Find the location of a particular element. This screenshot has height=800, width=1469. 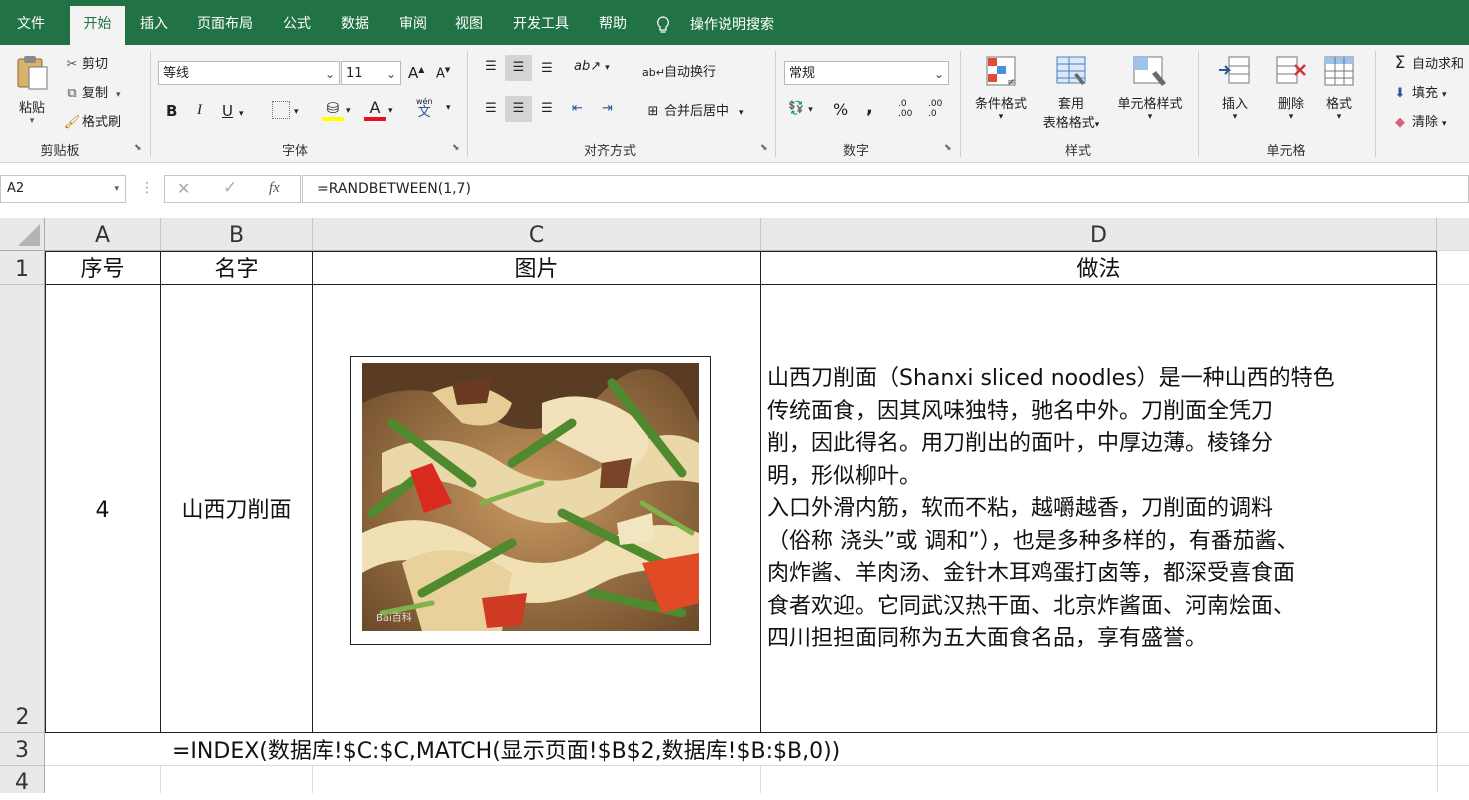

tab-insert: 插入 is located at coordinates (154, 22).